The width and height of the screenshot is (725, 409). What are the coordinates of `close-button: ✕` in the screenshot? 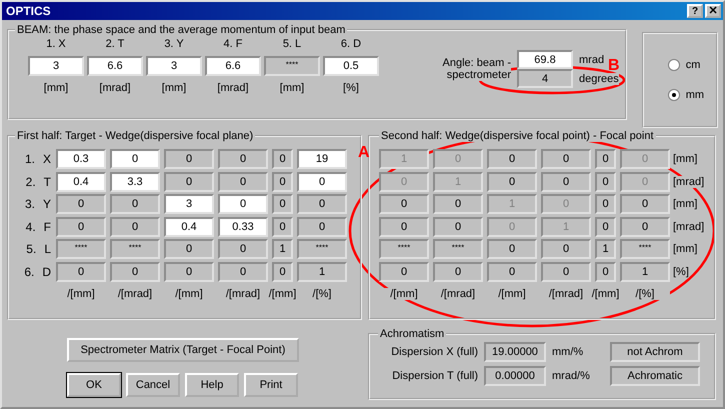 It's located at (713, 11).